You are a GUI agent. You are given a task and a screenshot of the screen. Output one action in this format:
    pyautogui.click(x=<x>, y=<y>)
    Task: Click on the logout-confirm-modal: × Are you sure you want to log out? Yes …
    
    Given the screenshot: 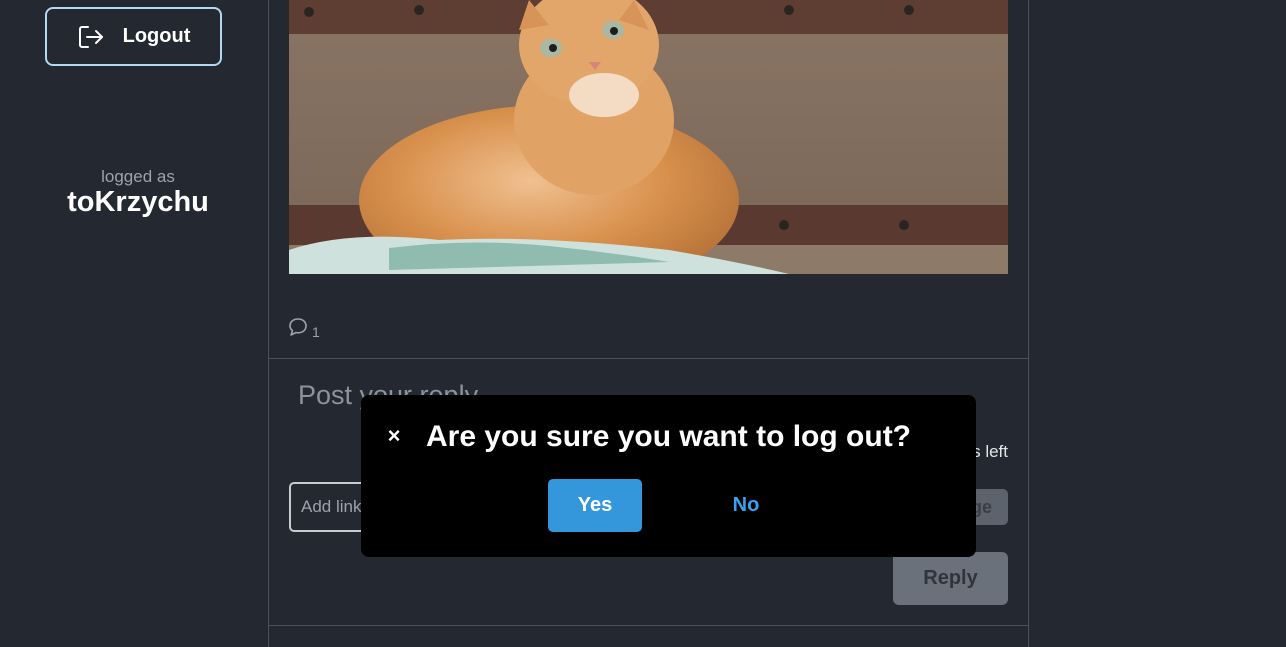 What is the action you would take?
    pyautogui.click(x=668, y=476)
    